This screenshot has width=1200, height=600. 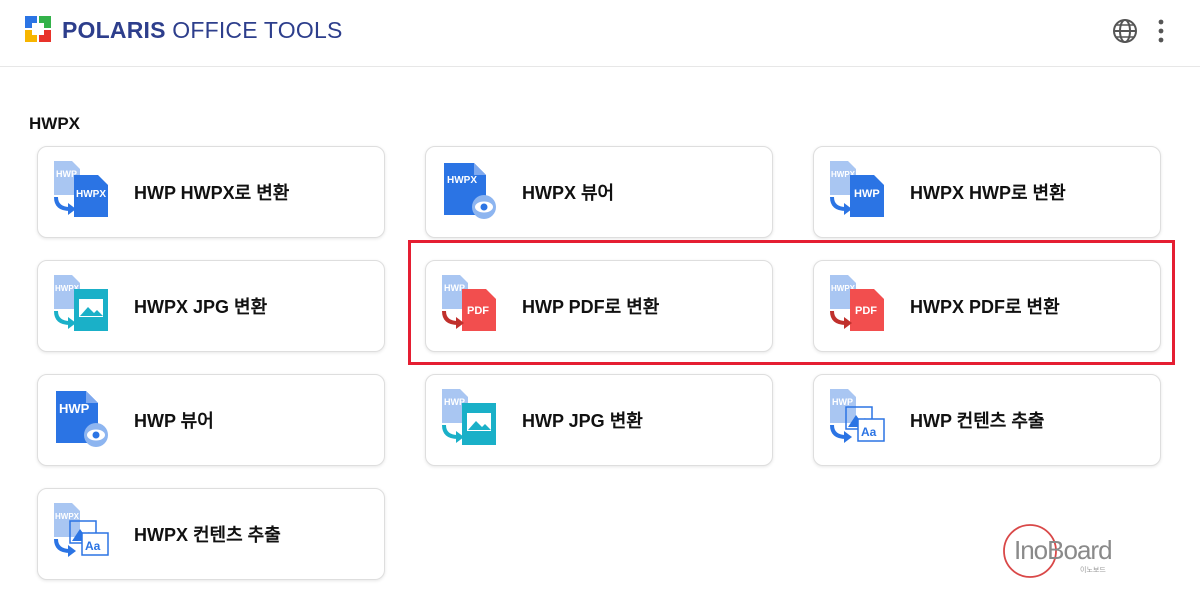 I want to click on tool-card-label: HWP 뷰어, so click(x=174, y=421).